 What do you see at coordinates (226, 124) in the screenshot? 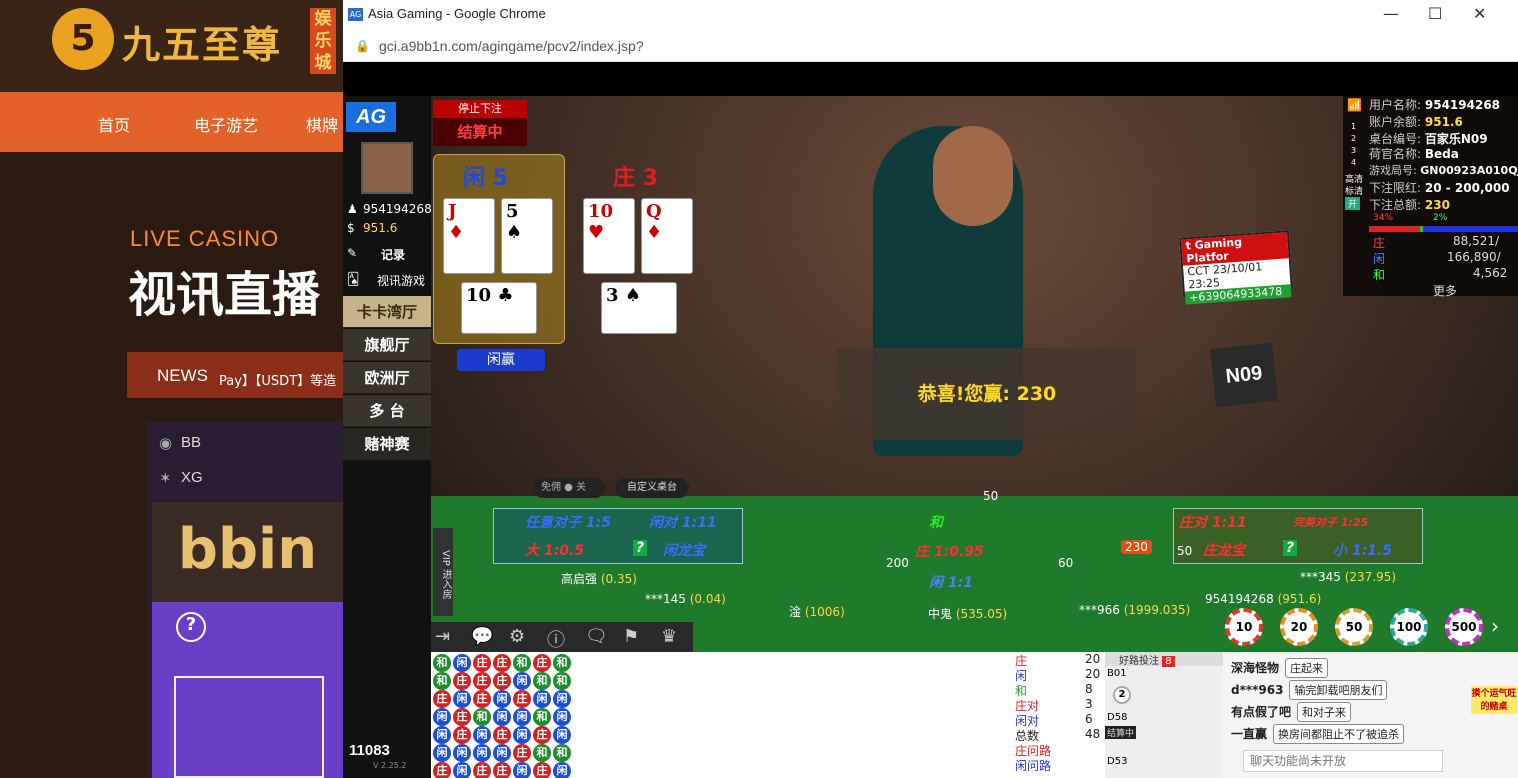
I see `nav-slots: 电子游艺` at bounding box center [226, 124].